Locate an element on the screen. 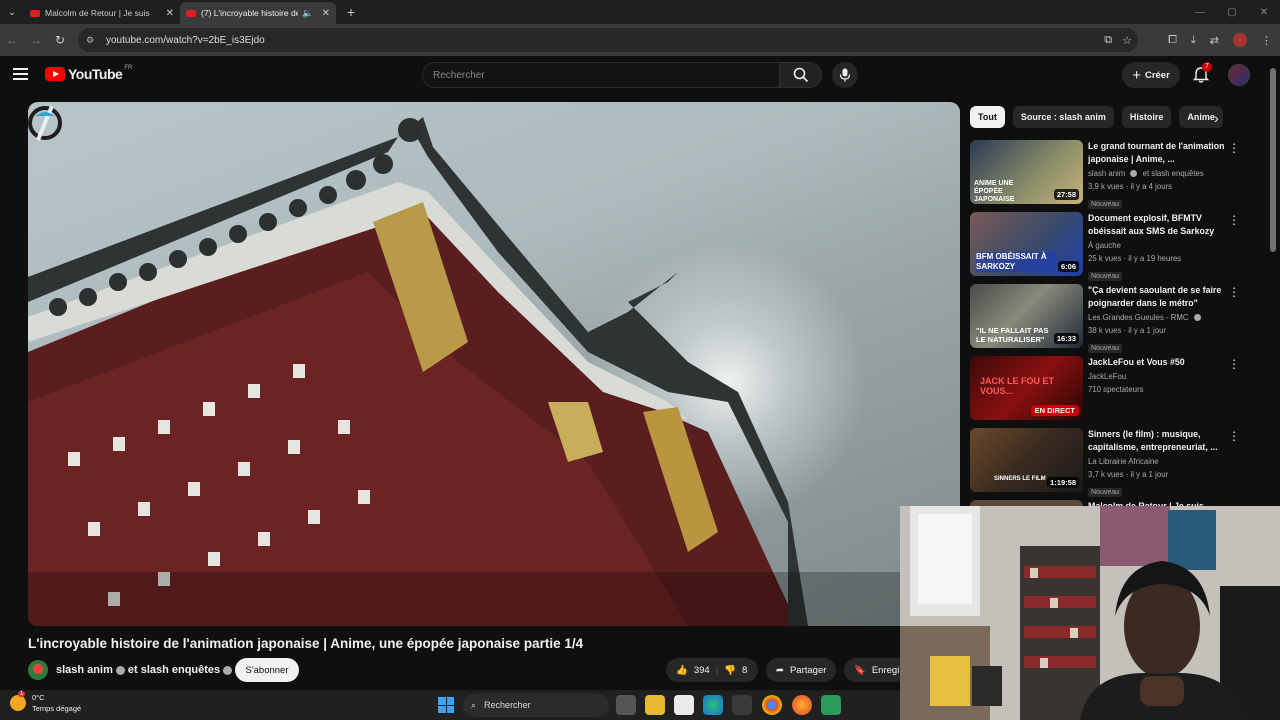 This screenshot has height=720, width=1280. chip-history: Histoire is located at coordinates (1146, 117).